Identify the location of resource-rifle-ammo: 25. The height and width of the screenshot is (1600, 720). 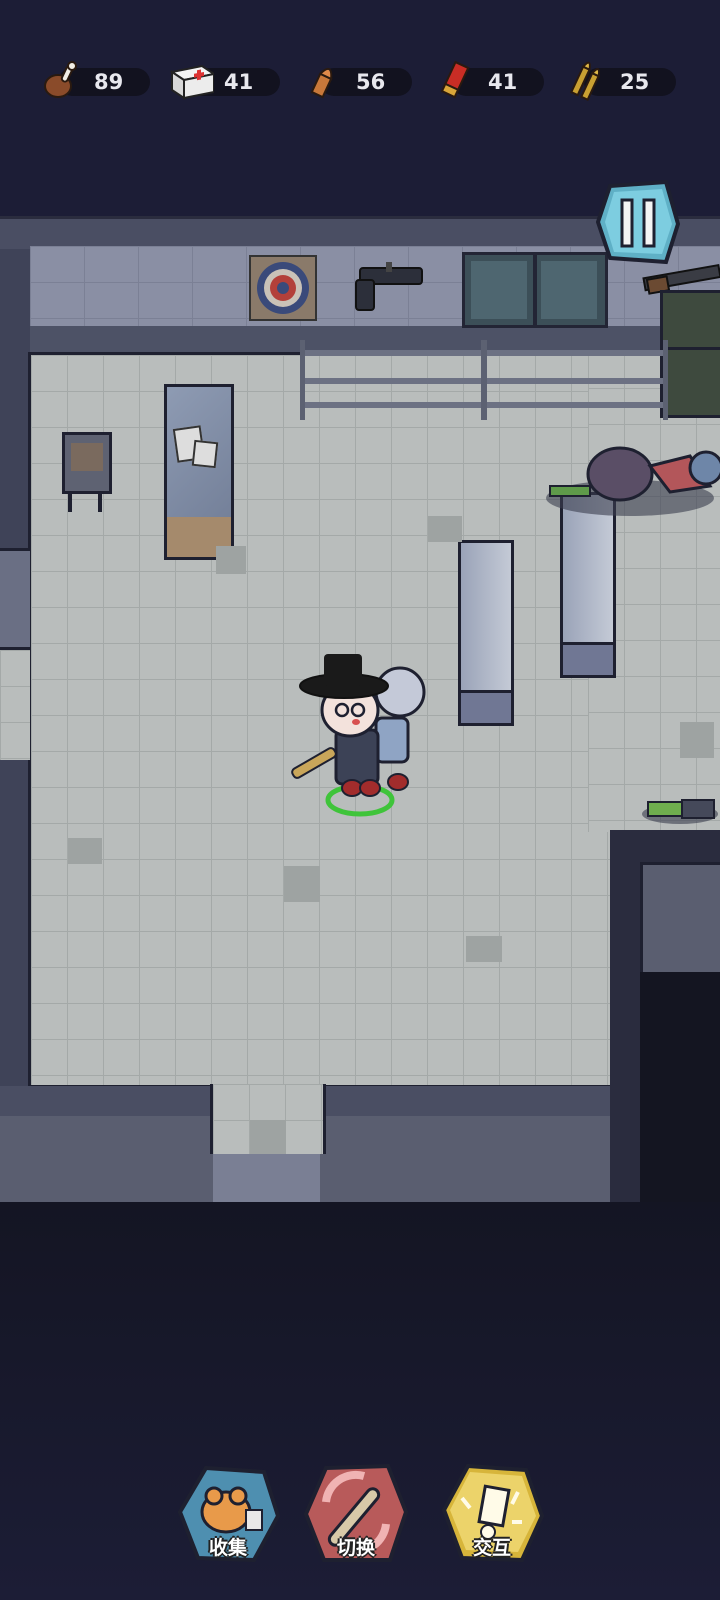
(622, 81).